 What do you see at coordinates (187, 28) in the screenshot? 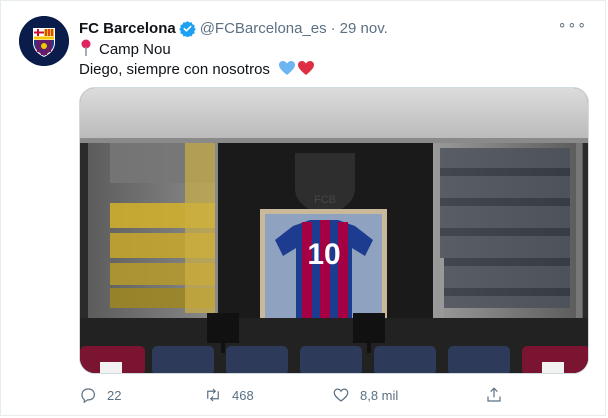
I see `verified-icon` at bounding box center [187, 28].